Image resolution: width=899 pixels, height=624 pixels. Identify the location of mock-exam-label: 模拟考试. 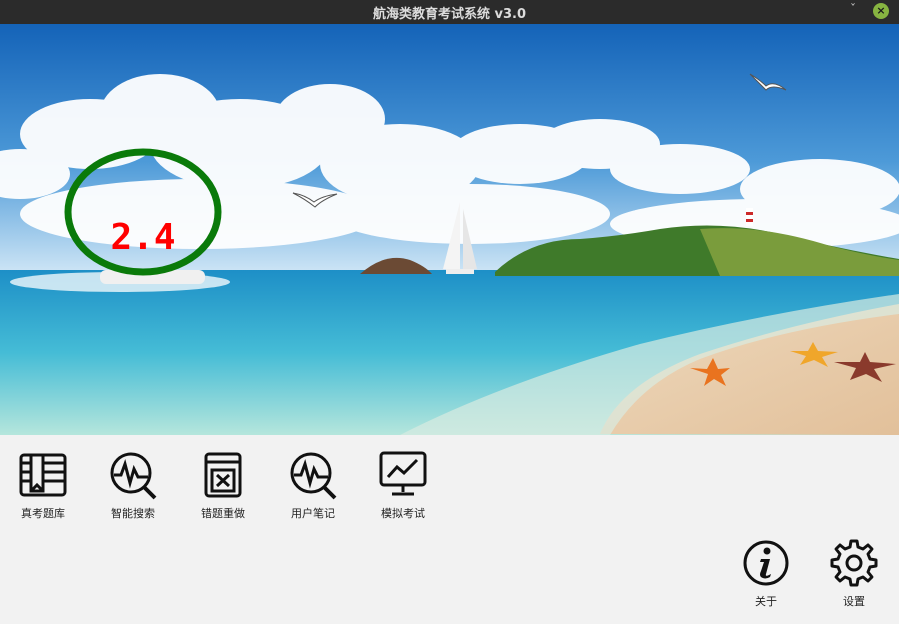
(403, 513).